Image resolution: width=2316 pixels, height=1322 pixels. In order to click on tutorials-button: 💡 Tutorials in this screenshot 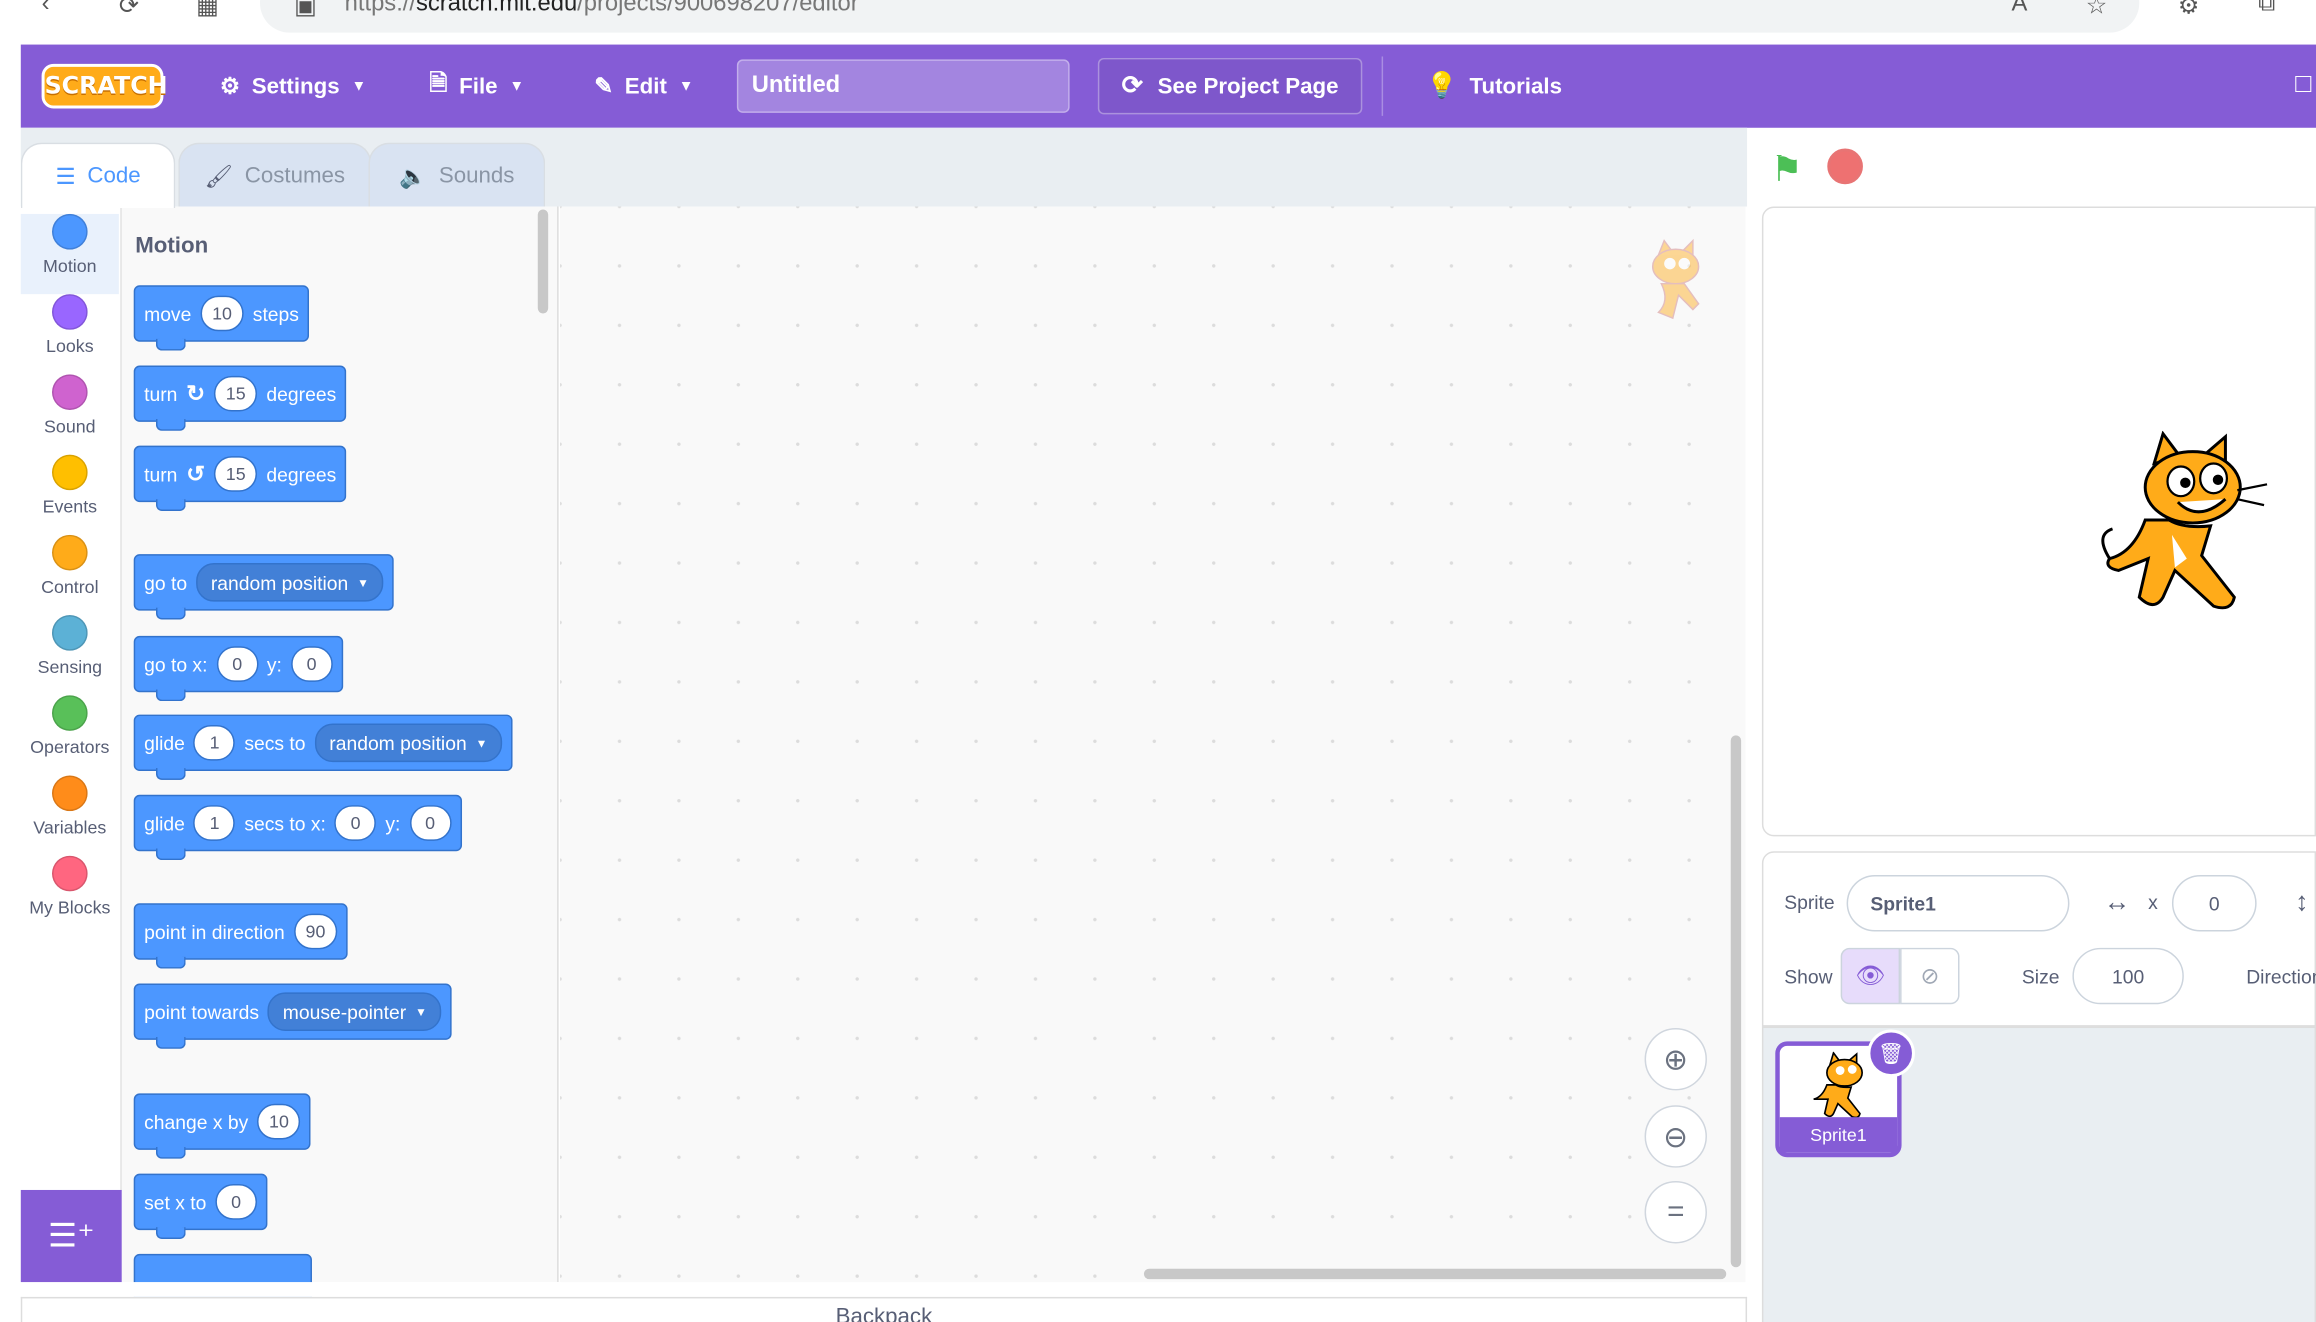, I will do `click(1494, 86)`.